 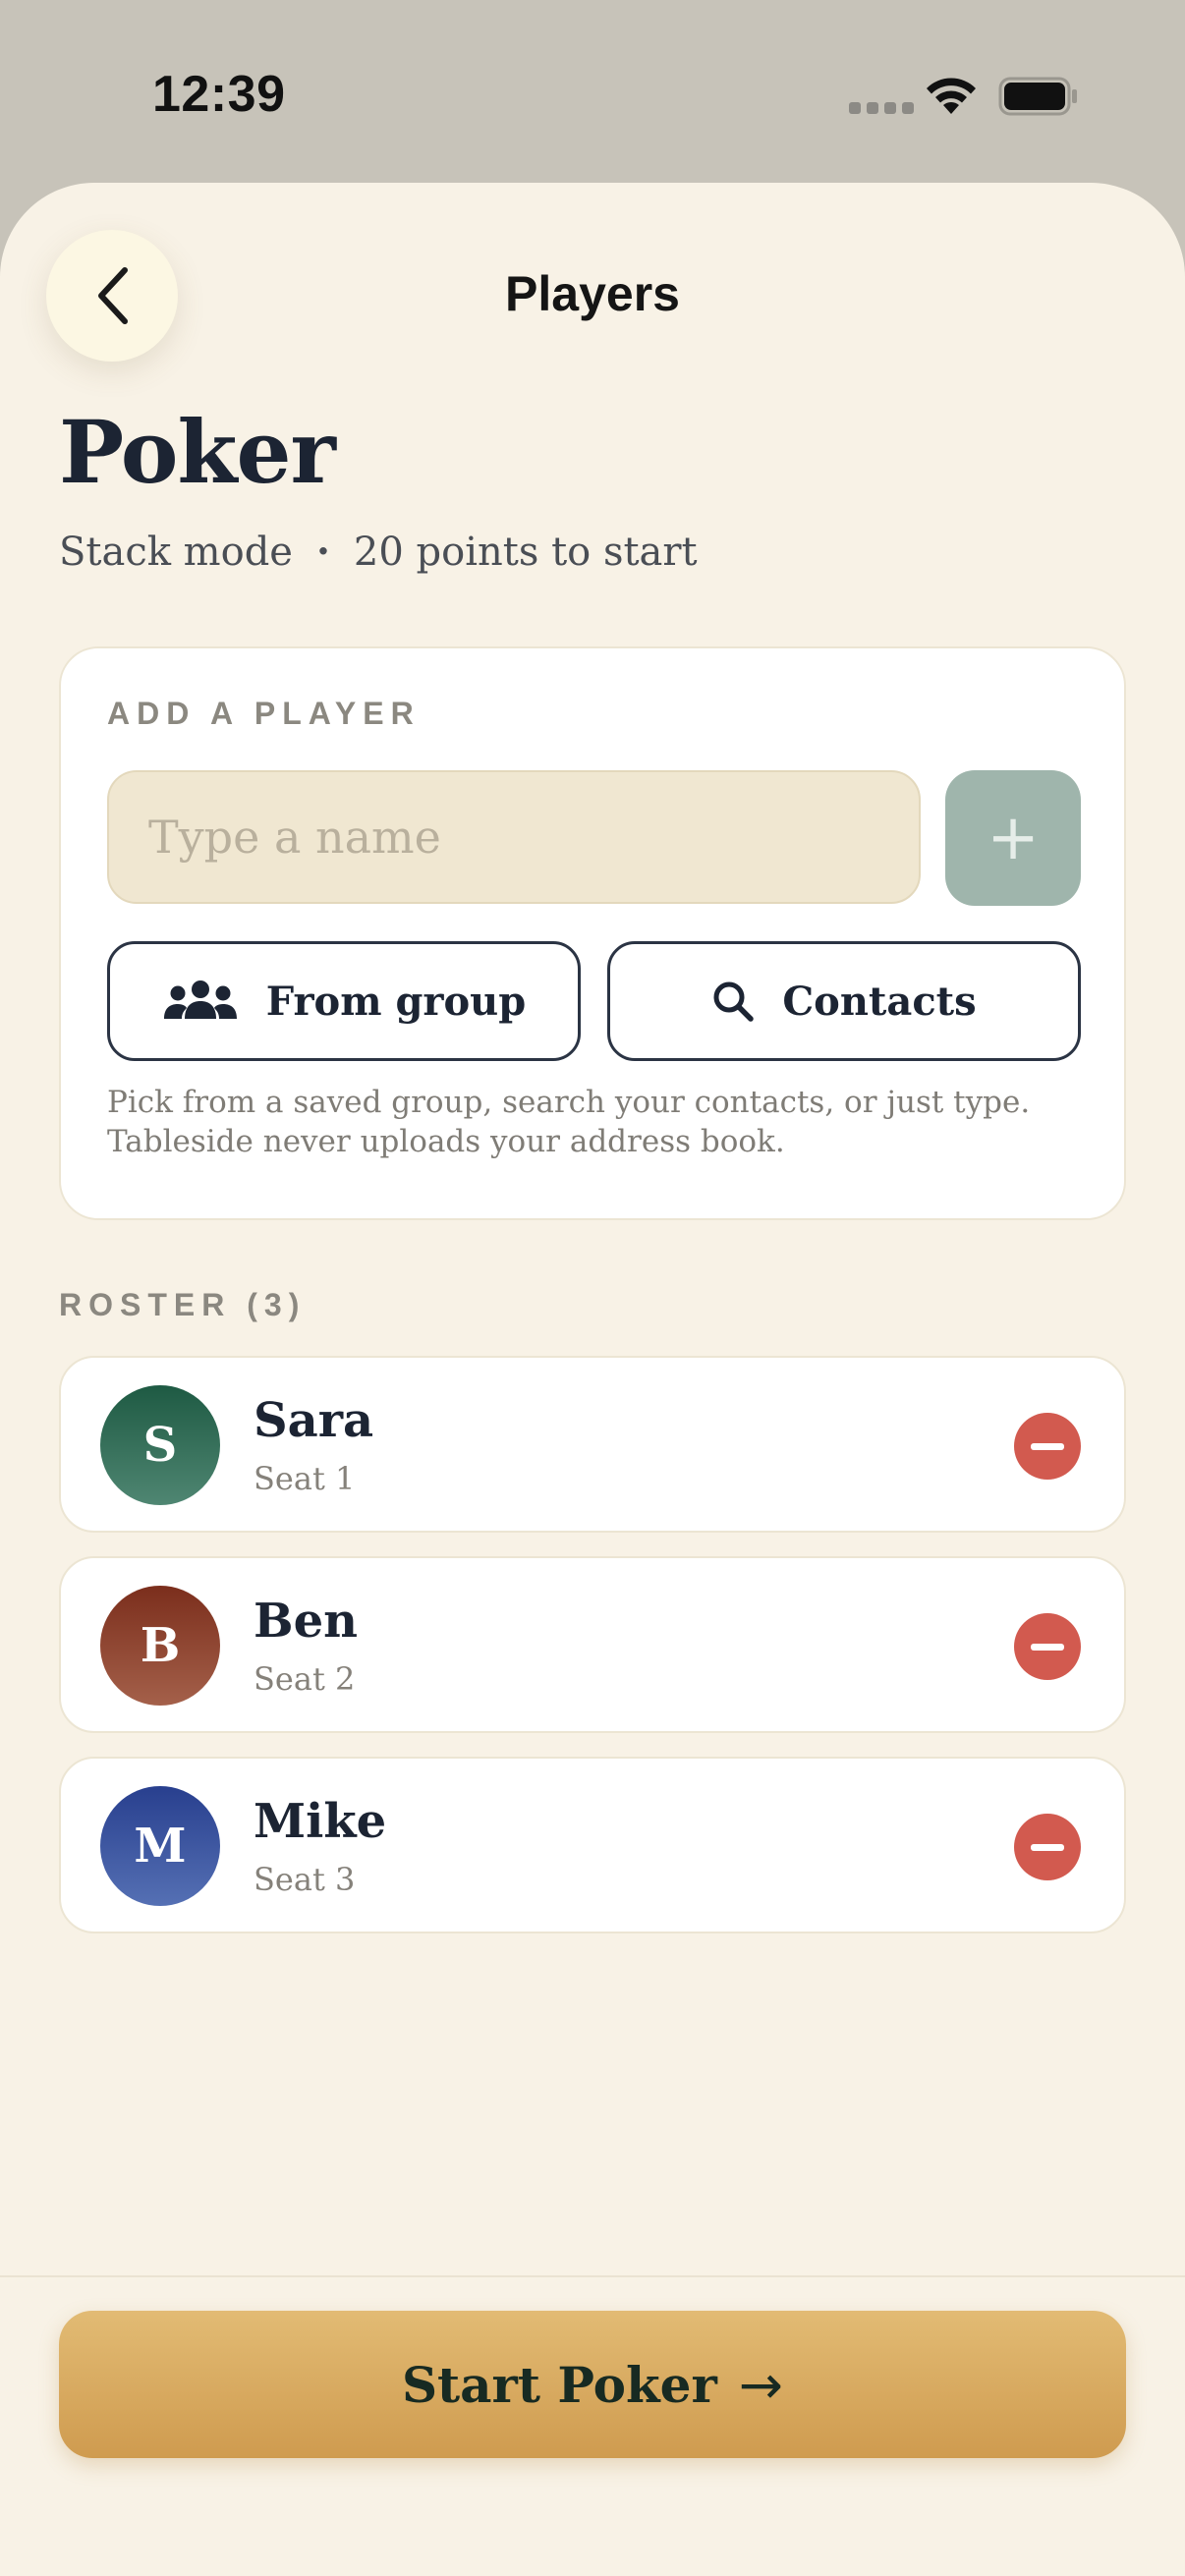 I want to click on add-player-button: +, so click(x=1013, y=838).